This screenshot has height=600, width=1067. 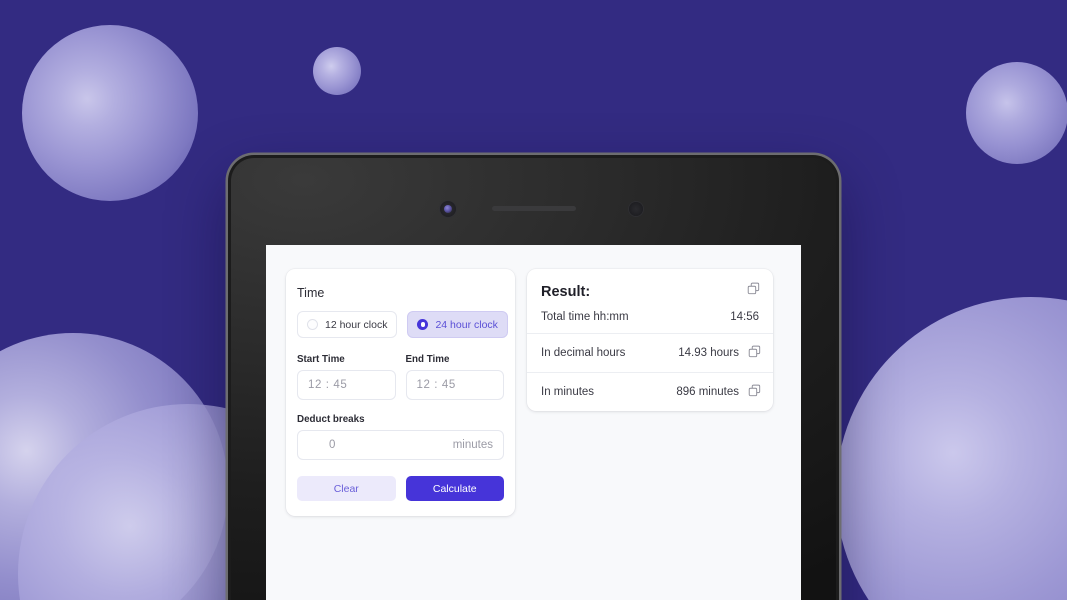 I want to click on decorative-sphere-bottom-left-upper, so click(x=114, y=466).